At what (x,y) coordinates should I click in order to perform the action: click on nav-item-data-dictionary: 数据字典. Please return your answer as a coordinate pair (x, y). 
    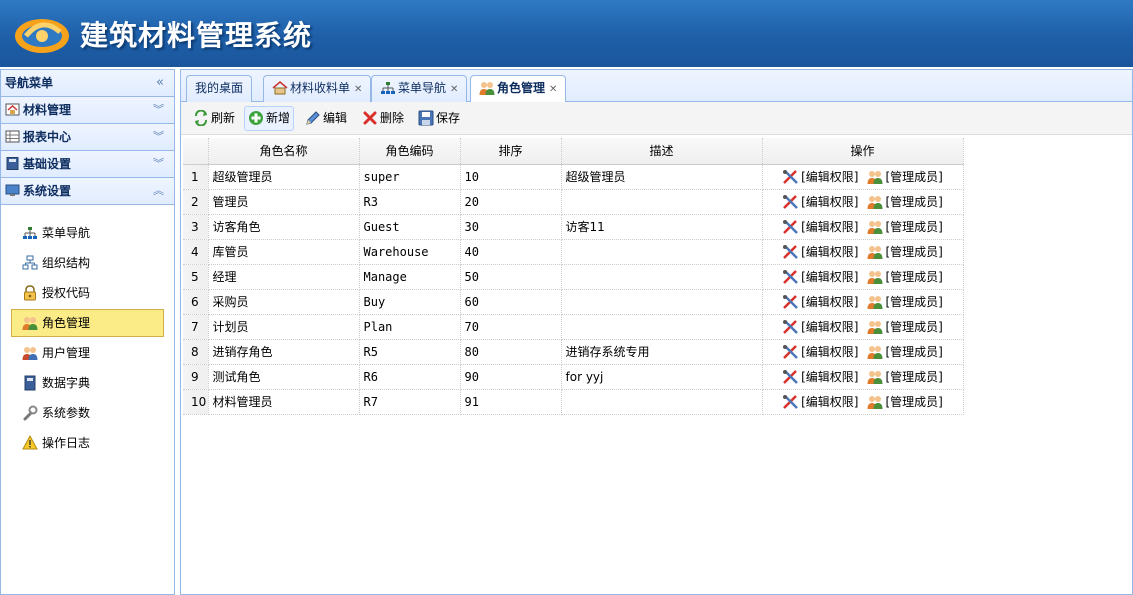
    Looking at the image, I should click on (87, 383).